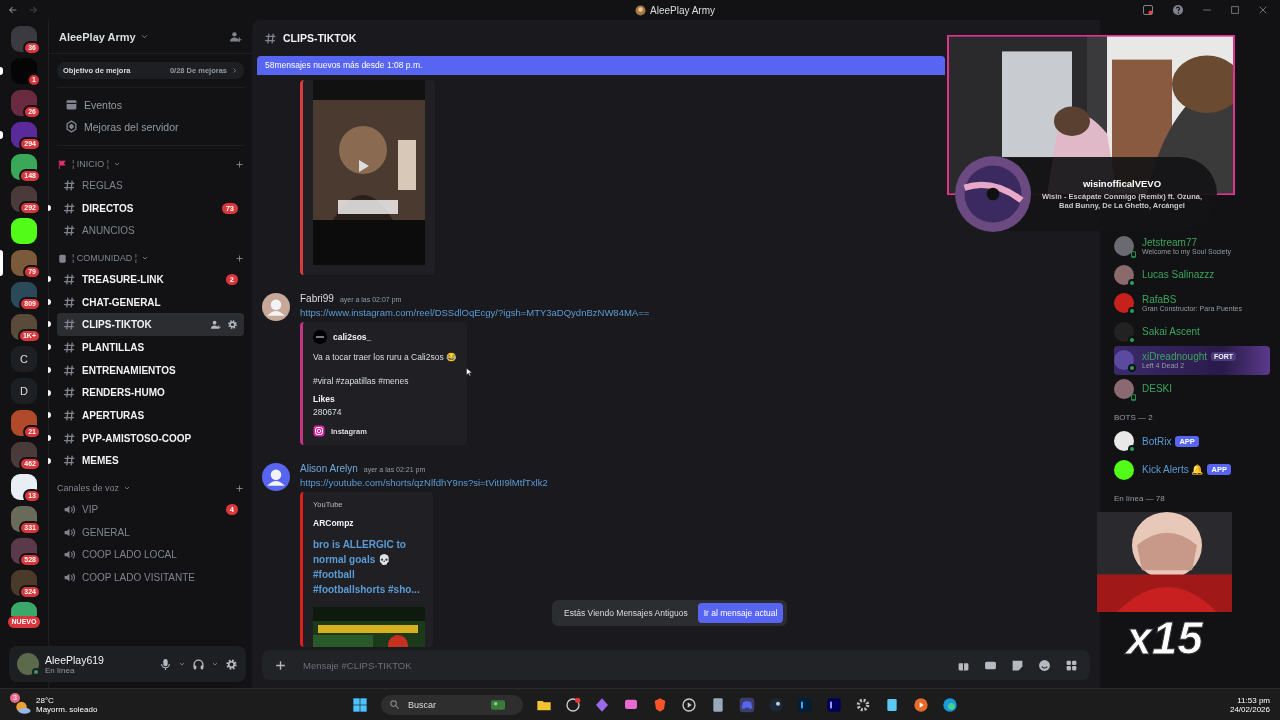 This screenshot has height=720, width=1280. Describe the element at coordinates (150, 231) in the screenshot. I see `channel-item: ANUNCIOS` at that location.